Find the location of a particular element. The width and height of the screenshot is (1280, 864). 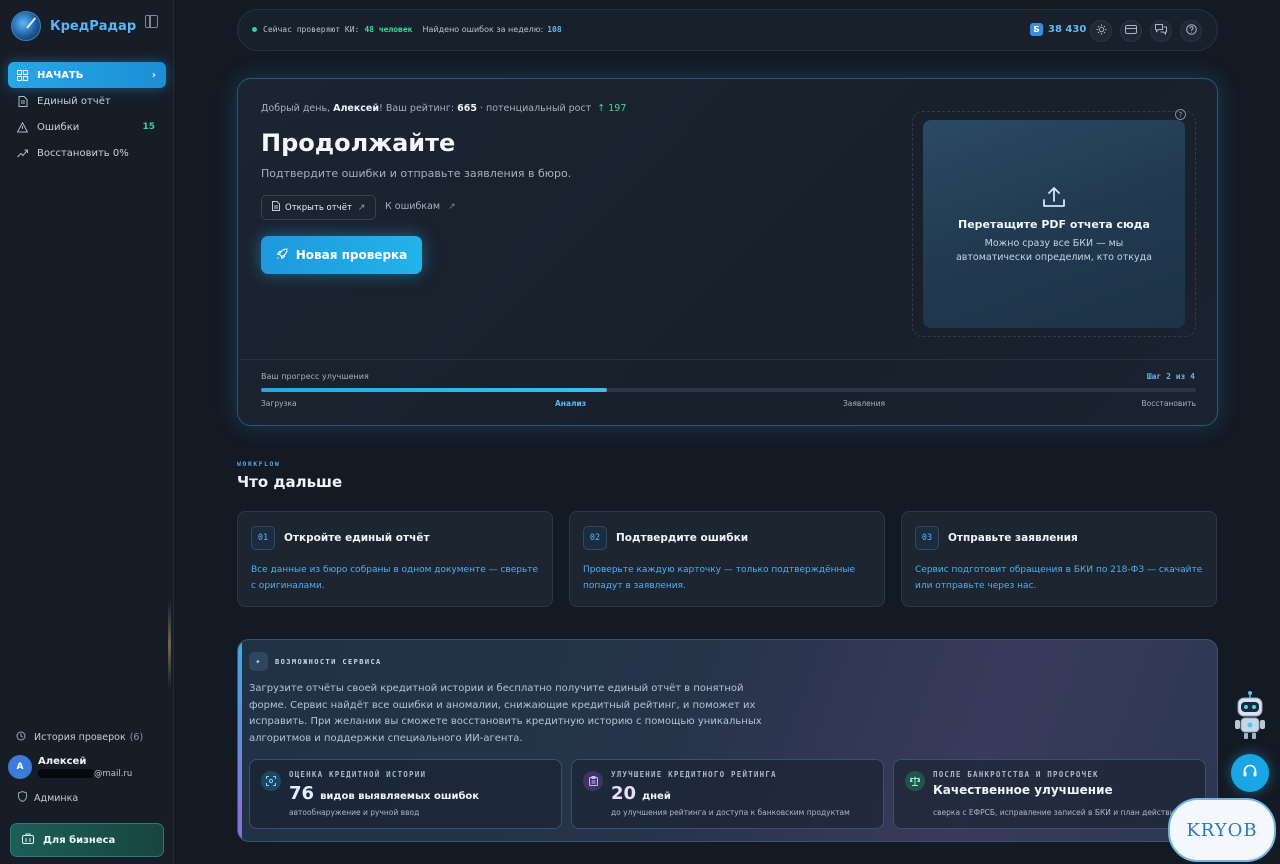

greeting-prefix: Добрый день, is located at coordinates (297, 108).